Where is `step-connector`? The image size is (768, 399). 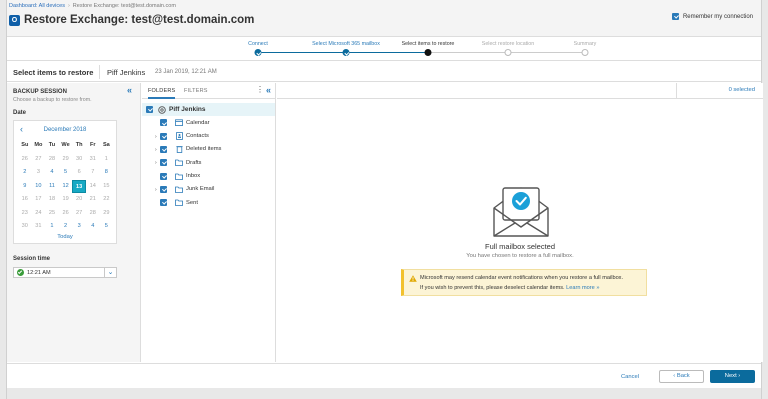
step-connector is located at coordinates (546, 52).